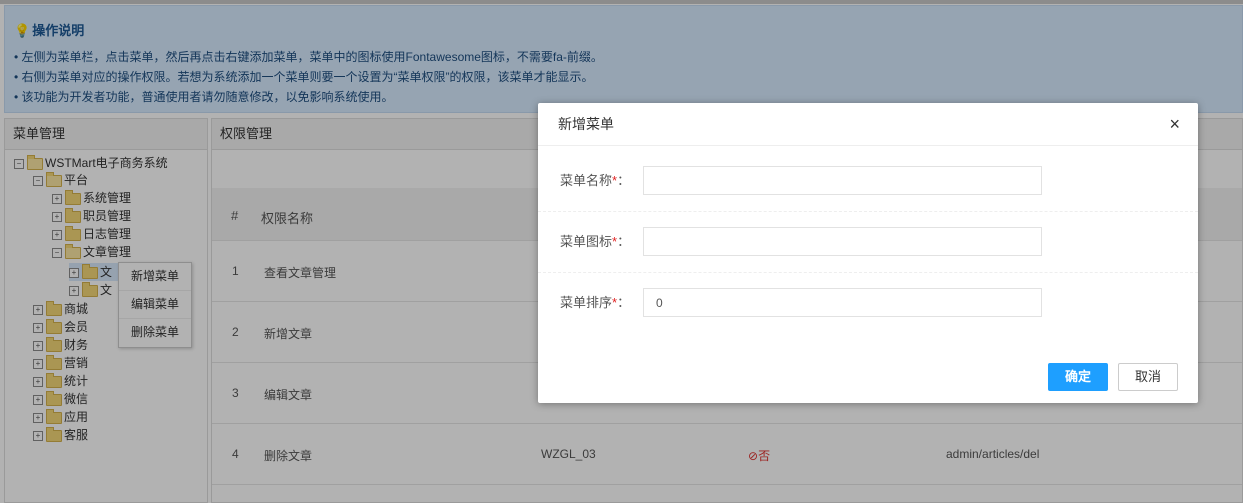 The width and height of the screenshot is (1243, 503). Describe the element at coordinates (1148, 377) in the screenshot. I see `cancel-button: 取消` at that location.